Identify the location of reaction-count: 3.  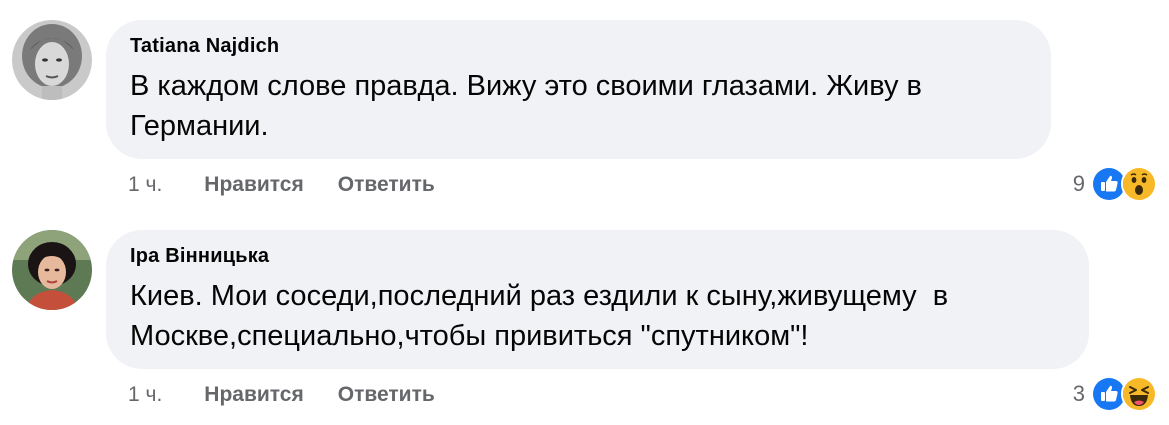
(1078, 393).